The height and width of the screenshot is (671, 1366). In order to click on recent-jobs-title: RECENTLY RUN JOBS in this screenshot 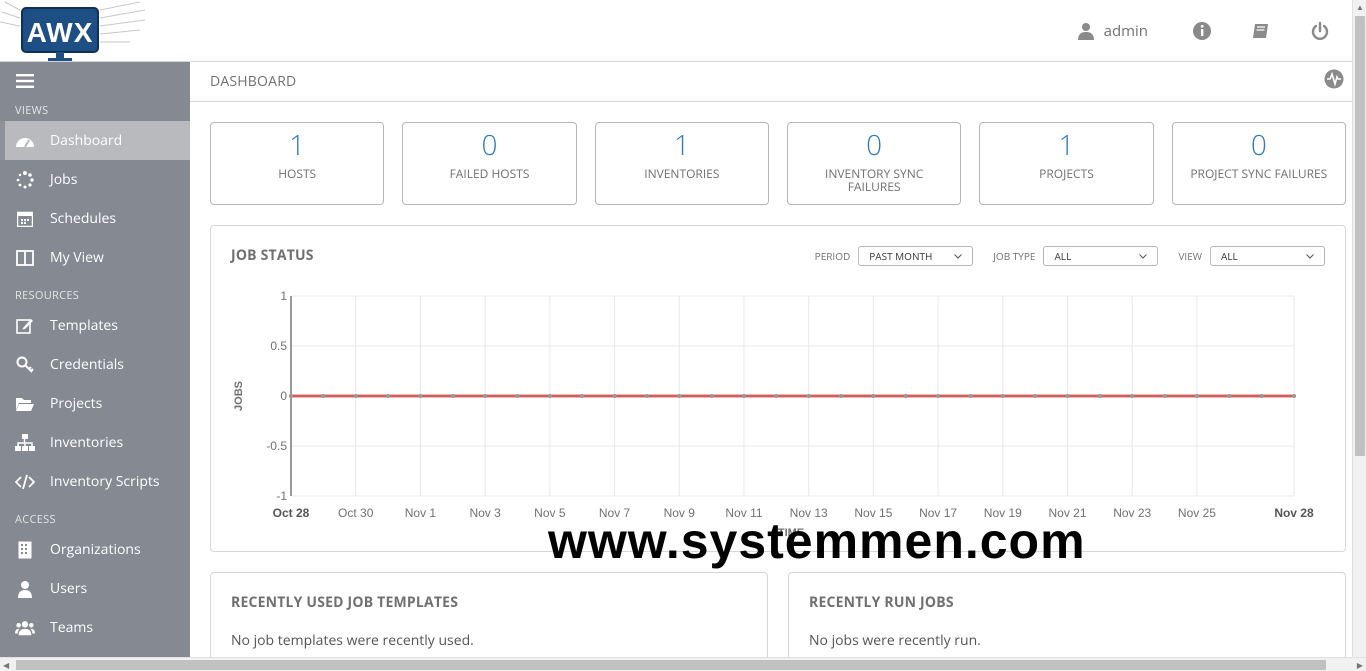, I will do `click(881, 602)`.